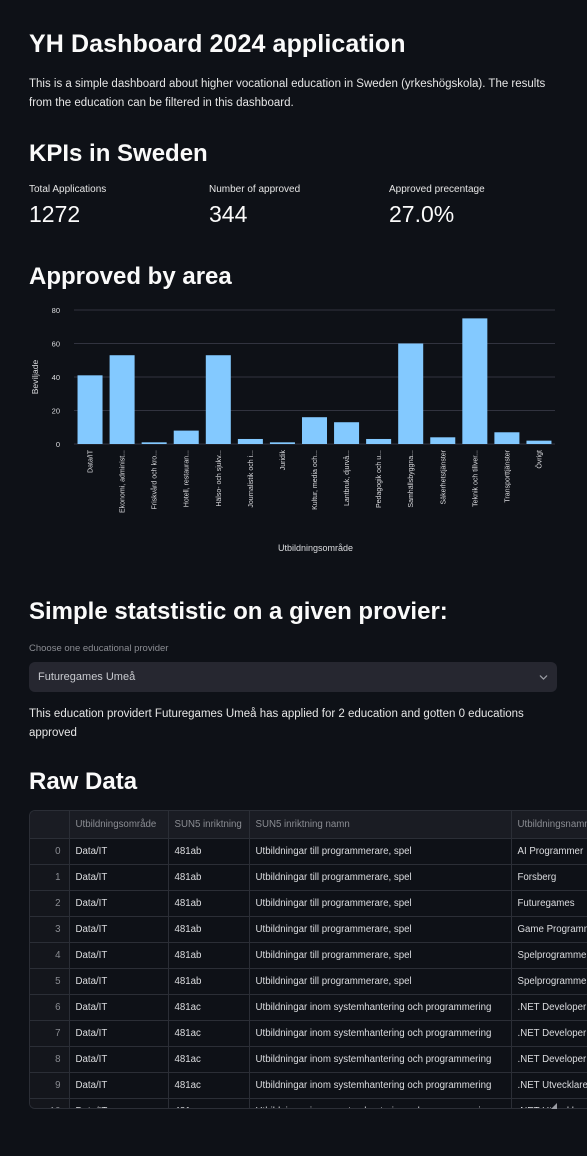 The height and width of the screenshot is (1156, 587). What do you see at coordinates (56, 411) in the screenshot?
I see `y-tick-label: 20` at bounding box center [56, 411].